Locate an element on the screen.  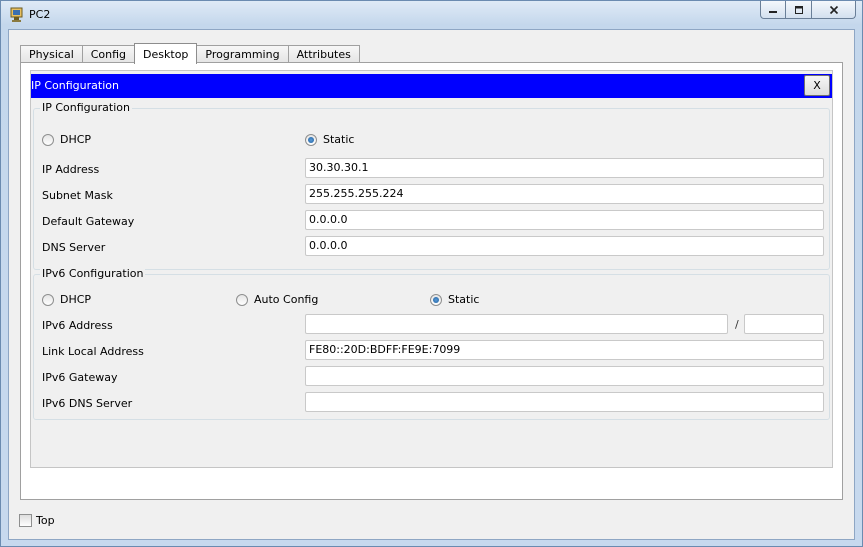
ipv6-address-input is located at coordinates (516, 324).